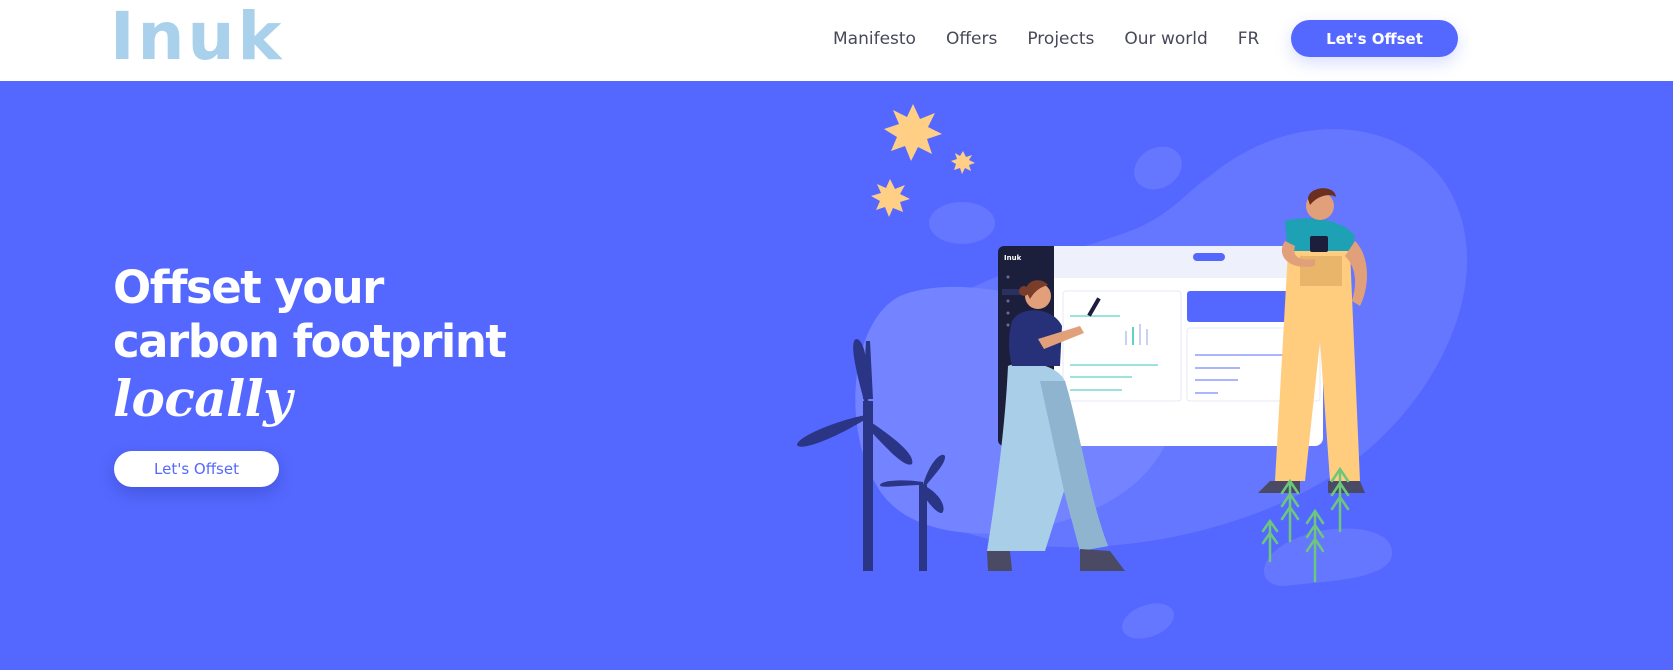  I want to click on inuk-logo: Inuk, so click(197, 37).